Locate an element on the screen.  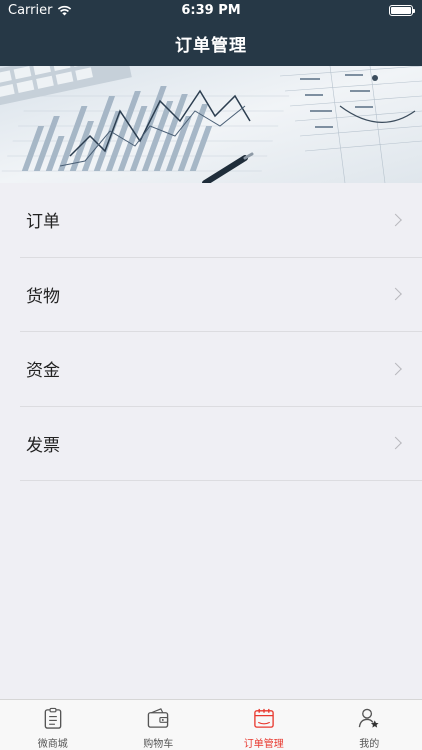
battery-icon is located at coordinates (402, 10).